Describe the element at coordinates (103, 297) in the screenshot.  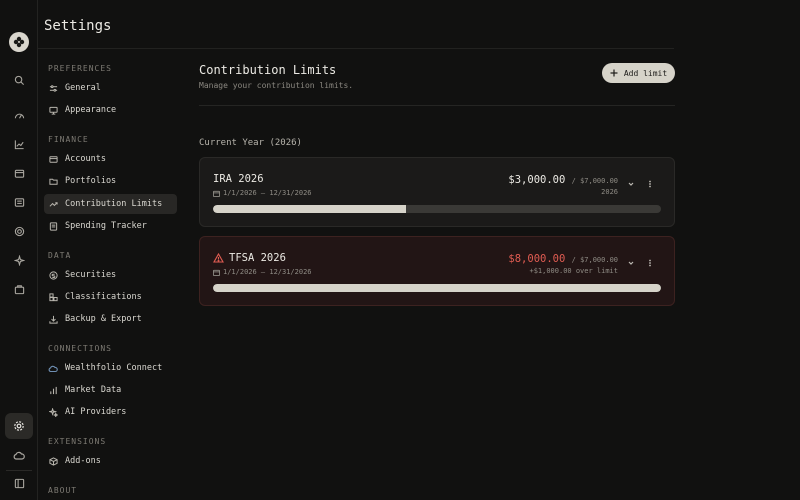
I see `nav-item-label: Classifications` at that location.